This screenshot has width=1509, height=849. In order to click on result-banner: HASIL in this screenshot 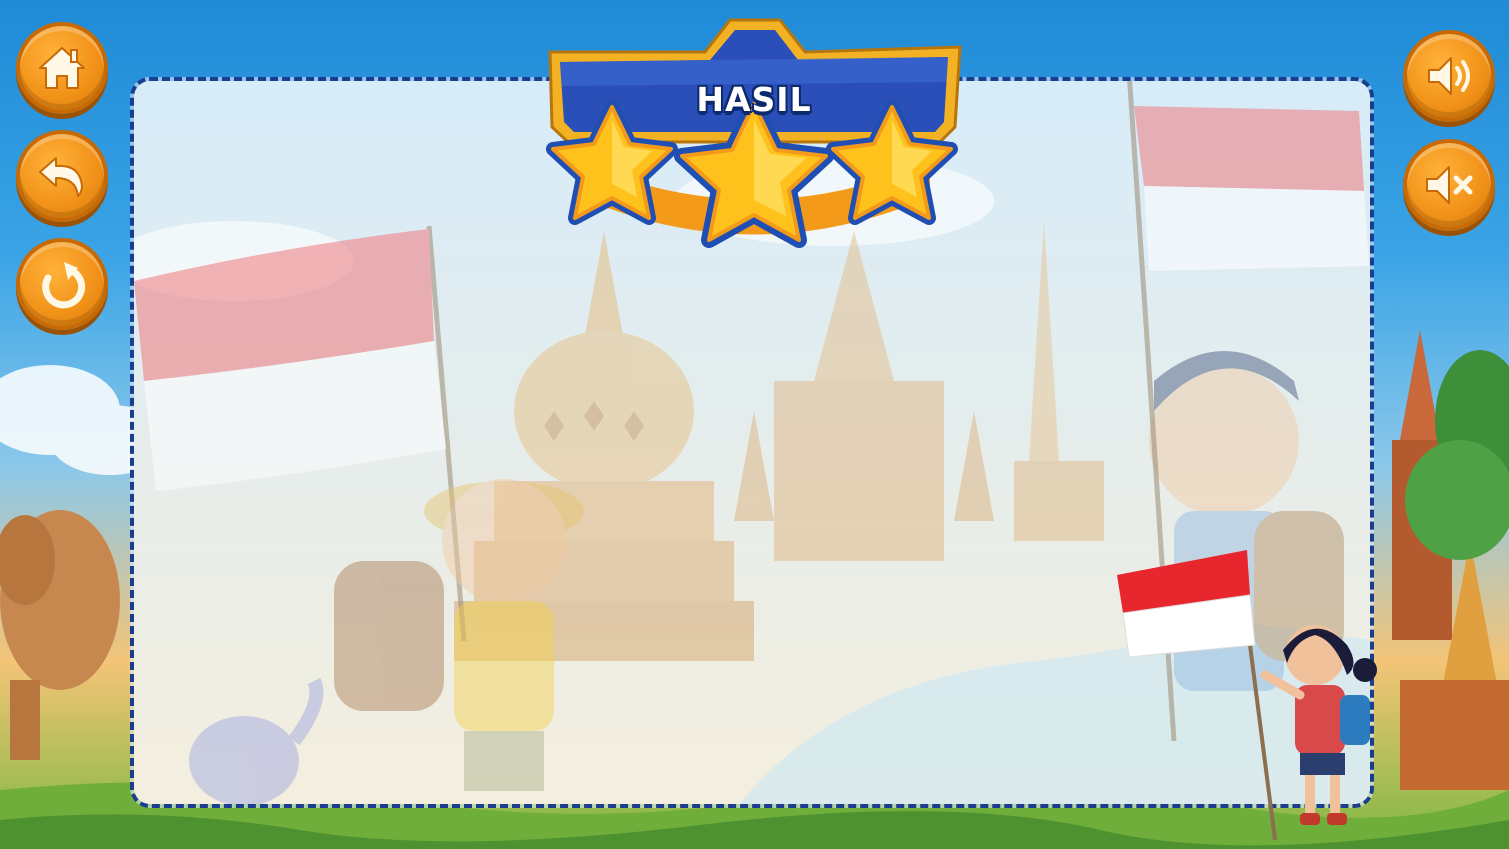, I will do `click(754, 137)`.